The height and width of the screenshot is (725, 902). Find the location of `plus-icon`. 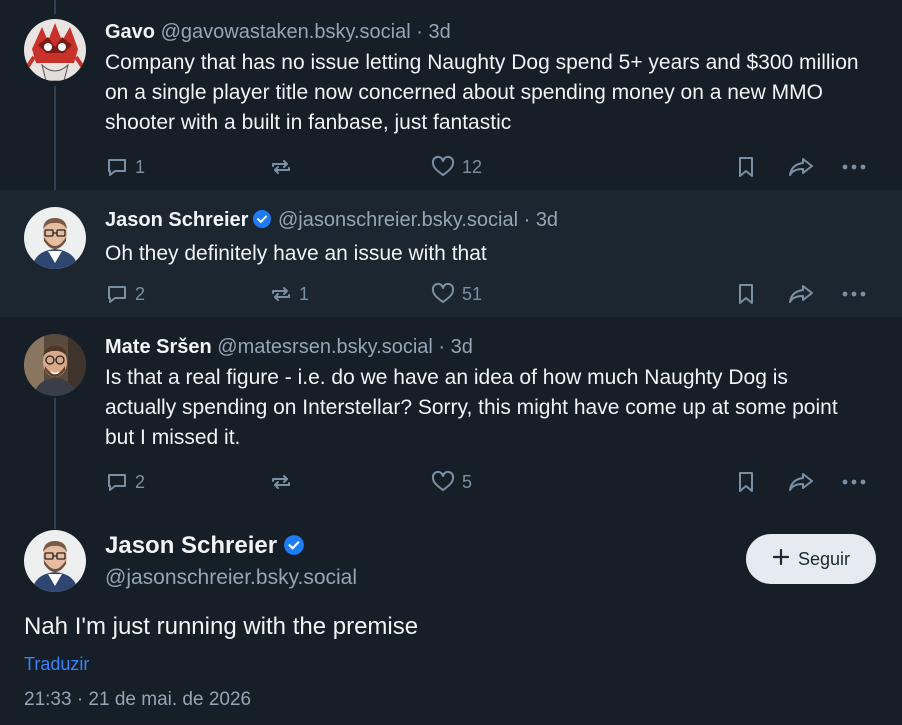

plus-icon is located at coordinates (781, 559).